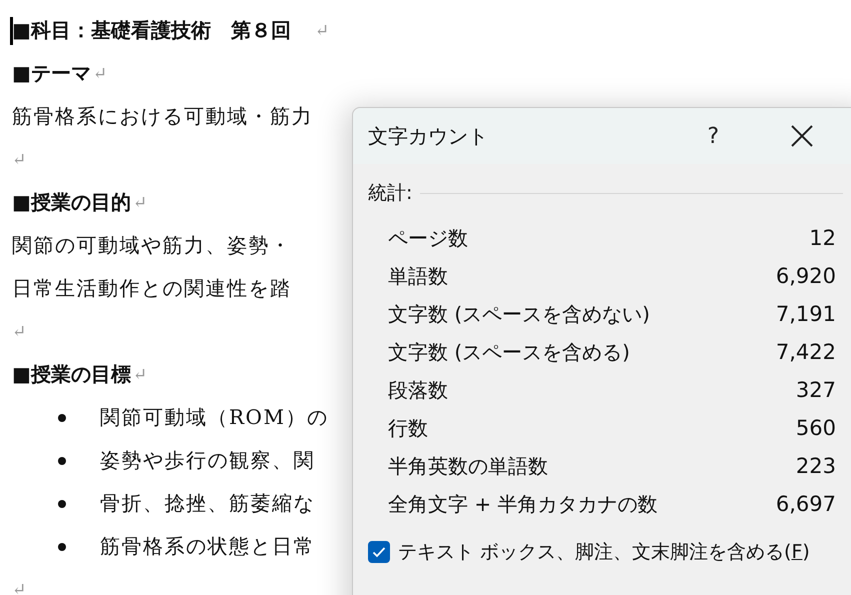 The width and height of the screenshot is (851, 595). Describe the element at coordinates (390, 193) in the screenshot. I see `section-title: 統計:` at that location.